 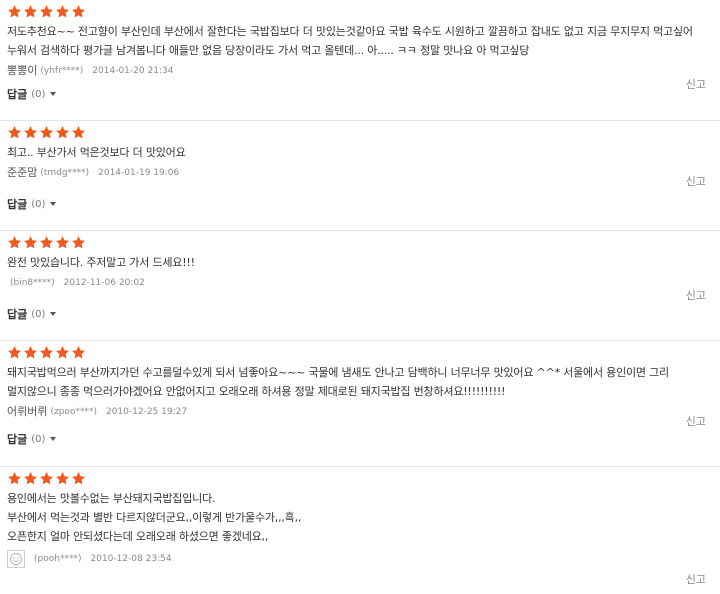 What do you see at coordinates (360, 559) in the screenshot?
I see `review-meta: (pooh****) 2010-12-08 23:54` at bounding box center [360, 559].